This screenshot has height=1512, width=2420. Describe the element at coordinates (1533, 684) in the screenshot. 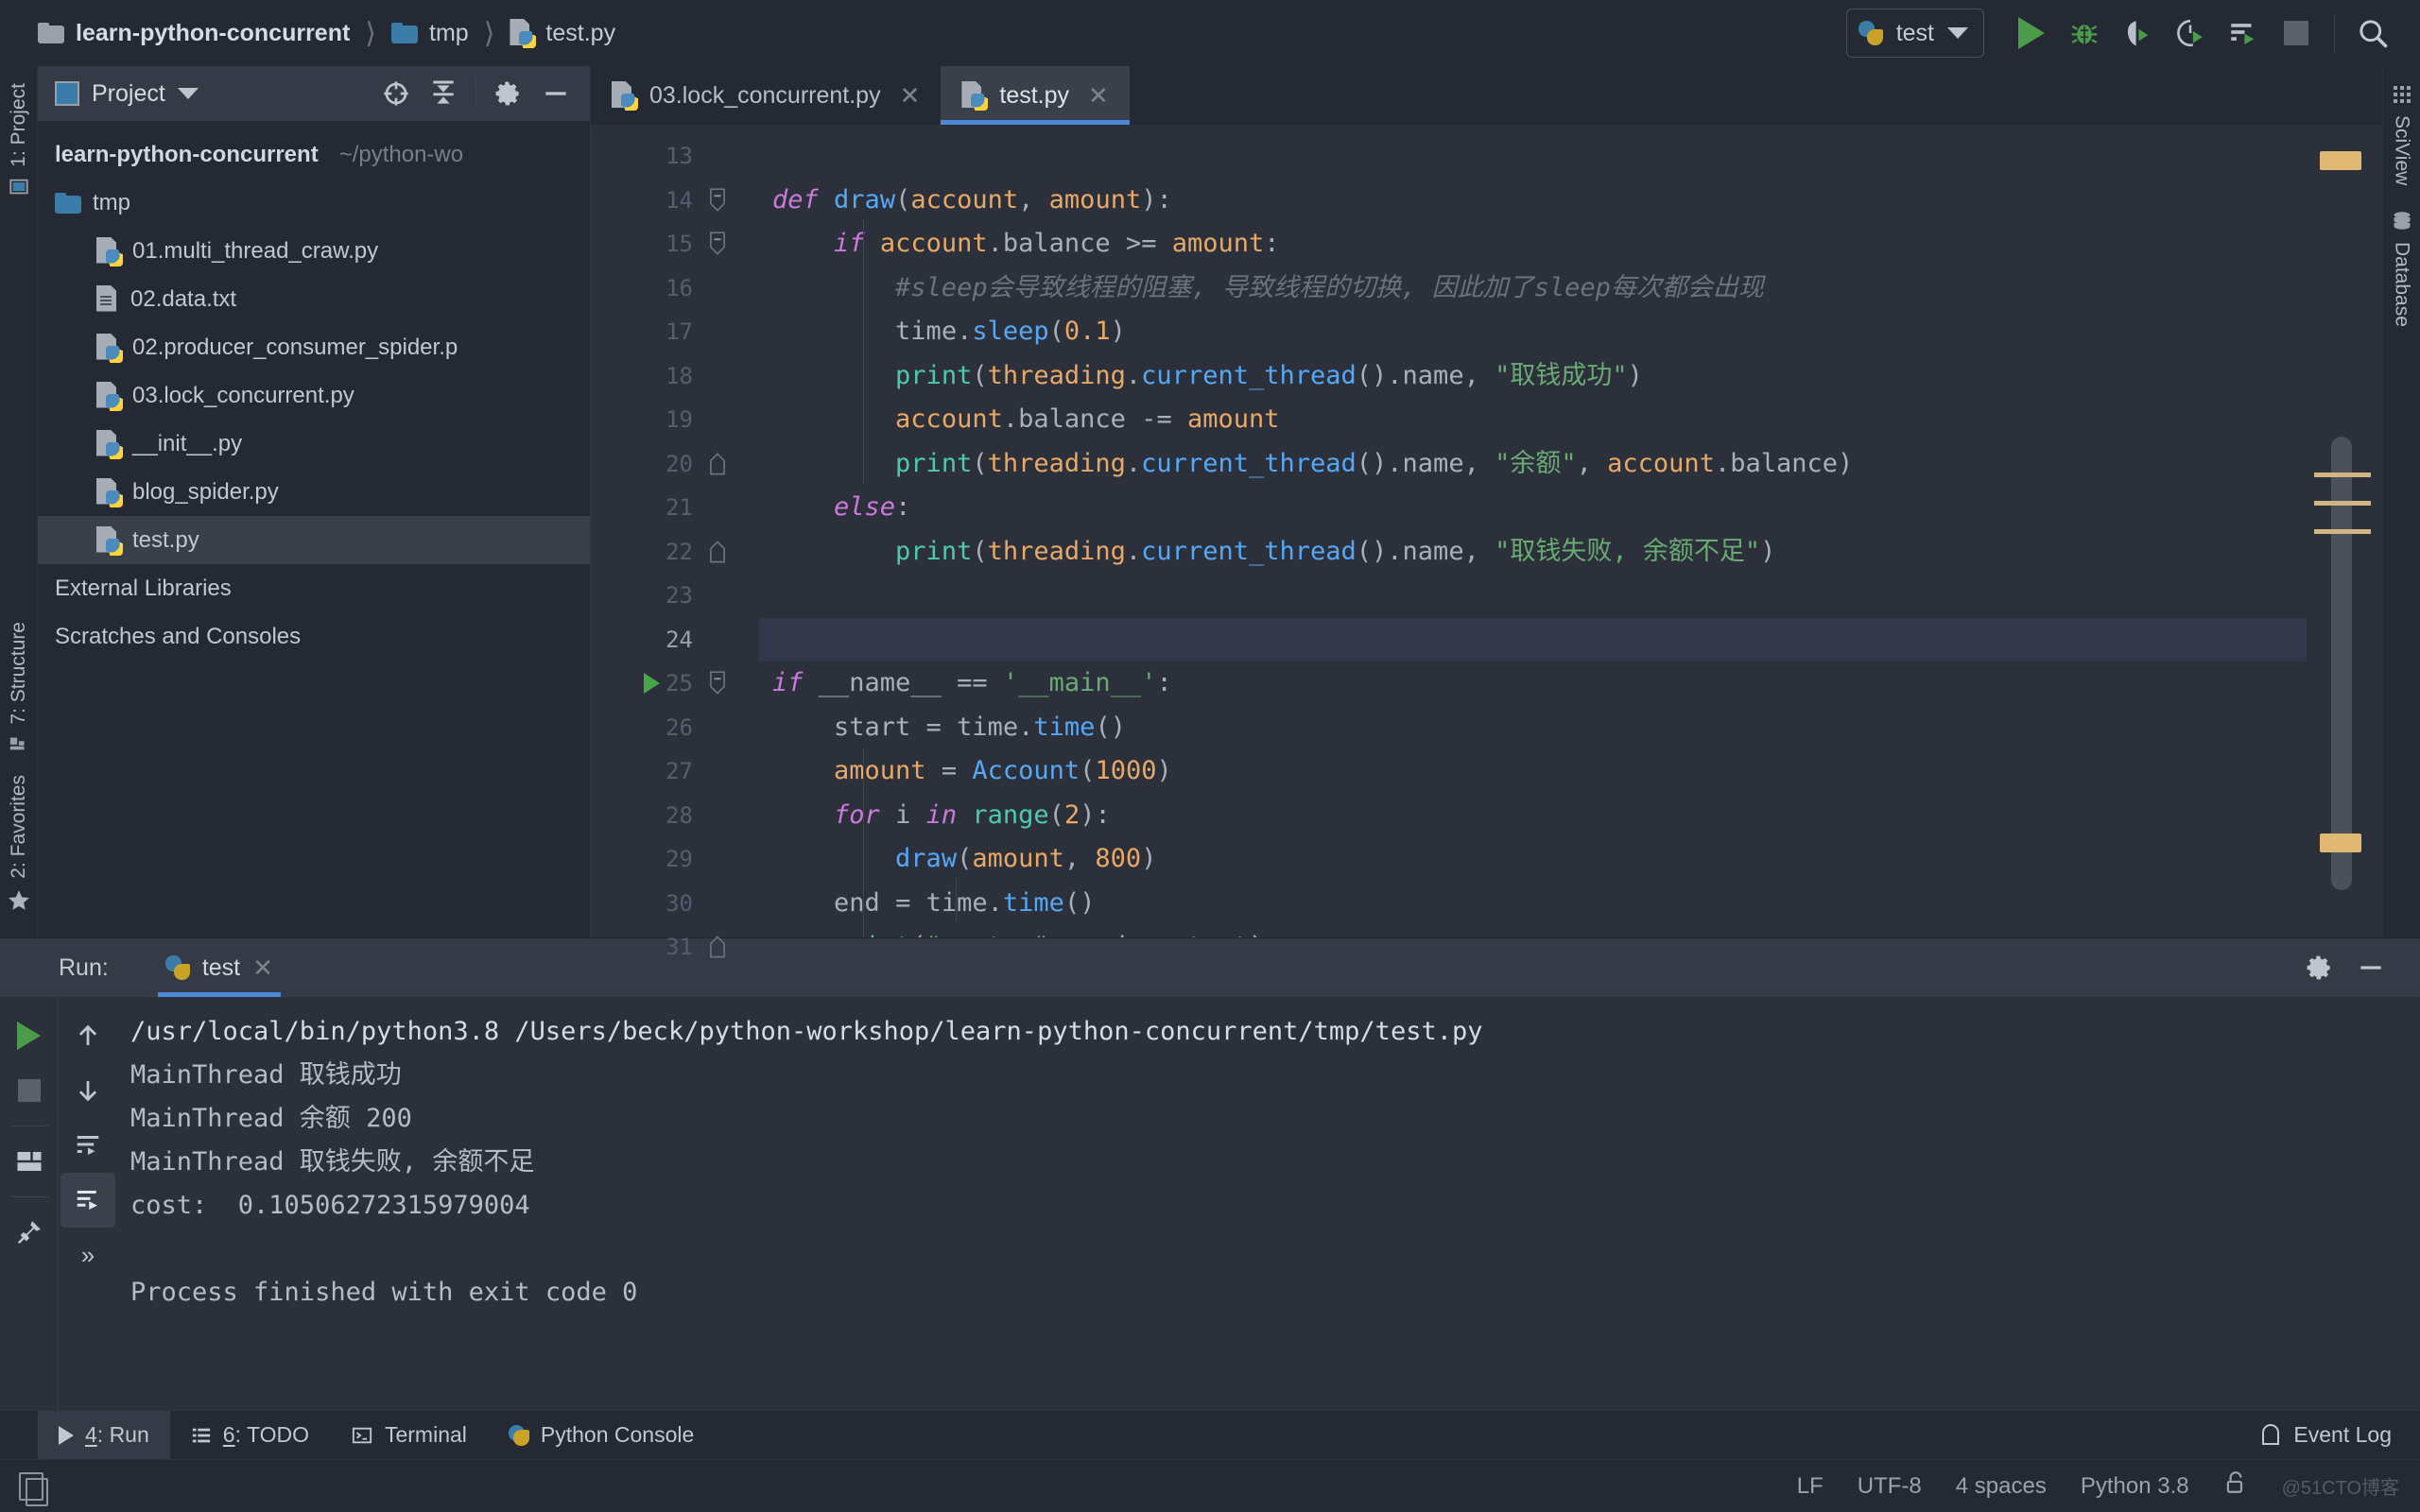

I see `code-line: if __name__ == '__main__':` at that location.